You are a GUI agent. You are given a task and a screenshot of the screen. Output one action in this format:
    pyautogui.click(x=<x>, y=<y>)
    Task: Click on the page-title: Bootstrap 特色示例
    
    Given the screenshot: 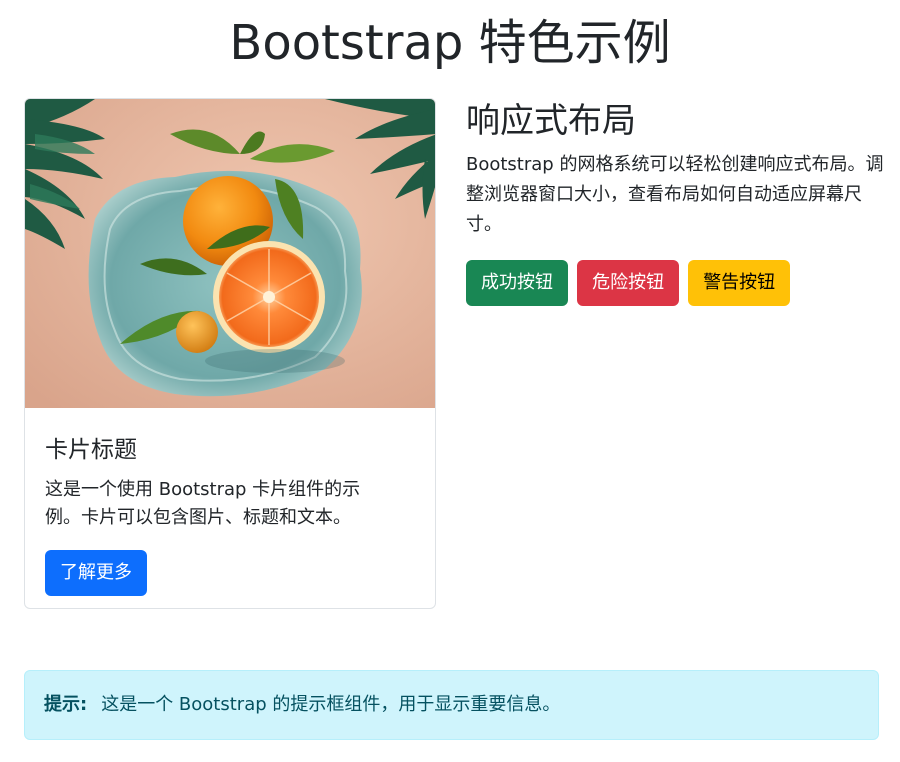 What is the action you would take?
    pyautogui.click(x=450, y=43)
    